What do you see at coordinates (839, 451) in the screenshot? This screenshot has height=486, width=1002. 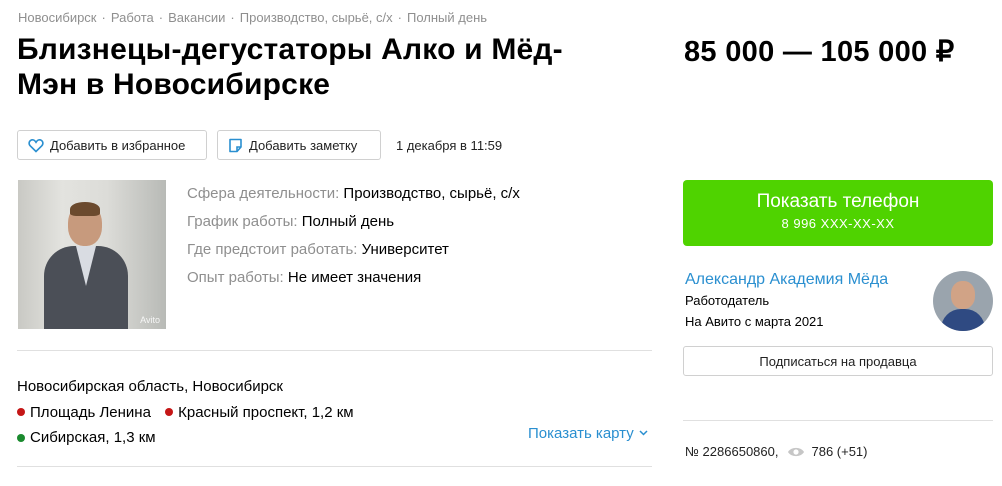 I see `views-count: 786 (+51)` at bounding box center [839, 451].